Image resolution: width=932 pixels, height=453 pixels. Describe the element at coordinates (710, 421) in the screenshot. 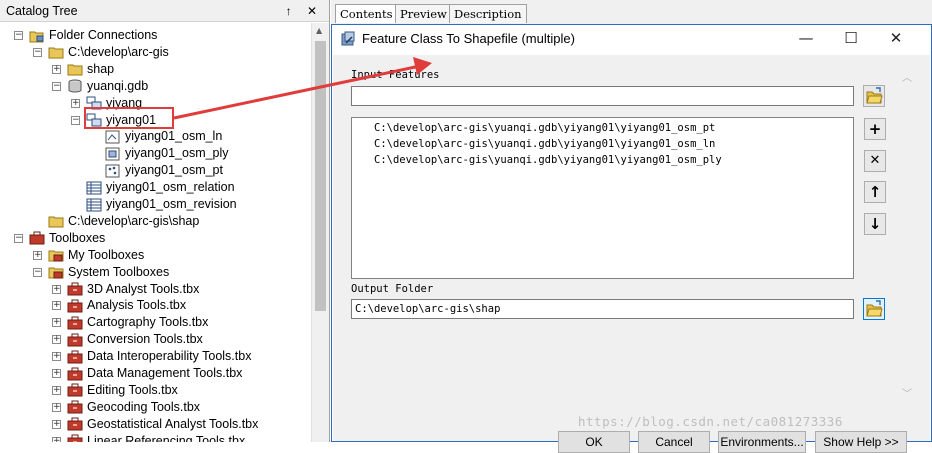

I see `watermark-text: https://blog.csdn.net/ca081273336` at that location.